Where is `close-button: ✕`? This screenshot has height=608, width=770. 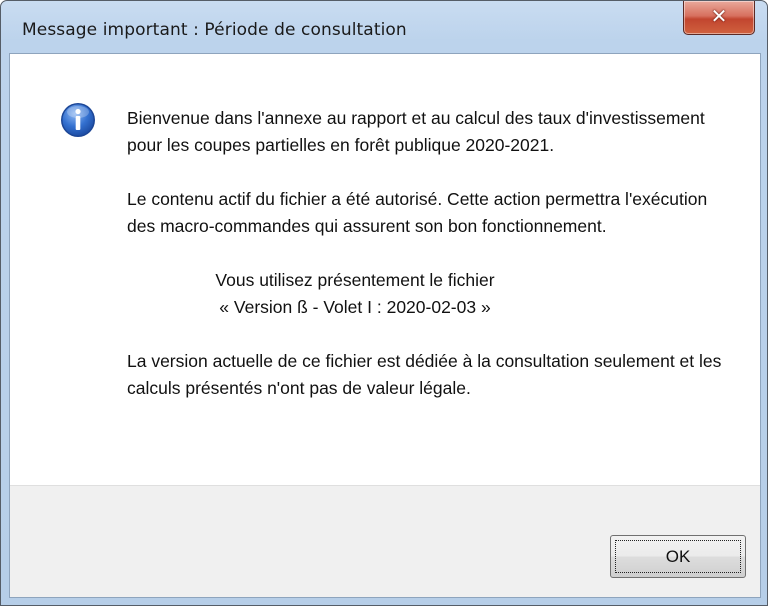 close-button: ✕ is located at coordinates (719, 18).